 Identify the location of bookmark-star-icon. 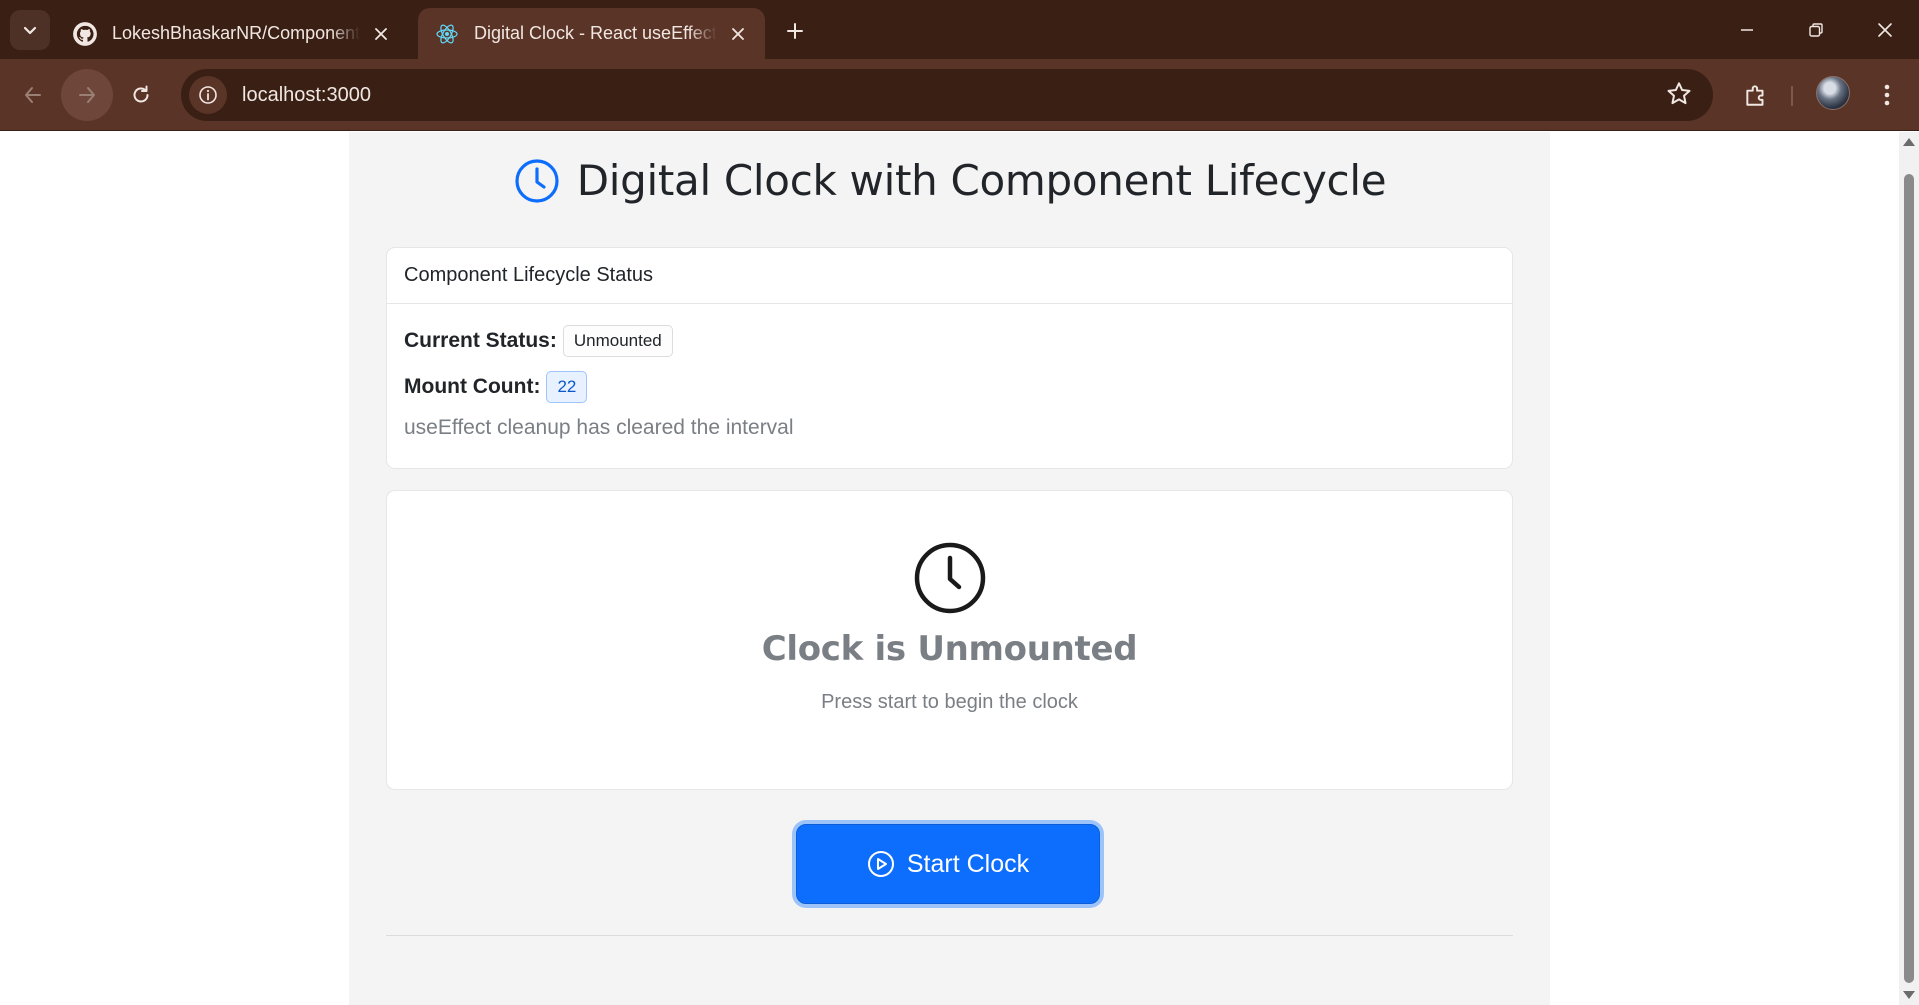
(1679, 96).